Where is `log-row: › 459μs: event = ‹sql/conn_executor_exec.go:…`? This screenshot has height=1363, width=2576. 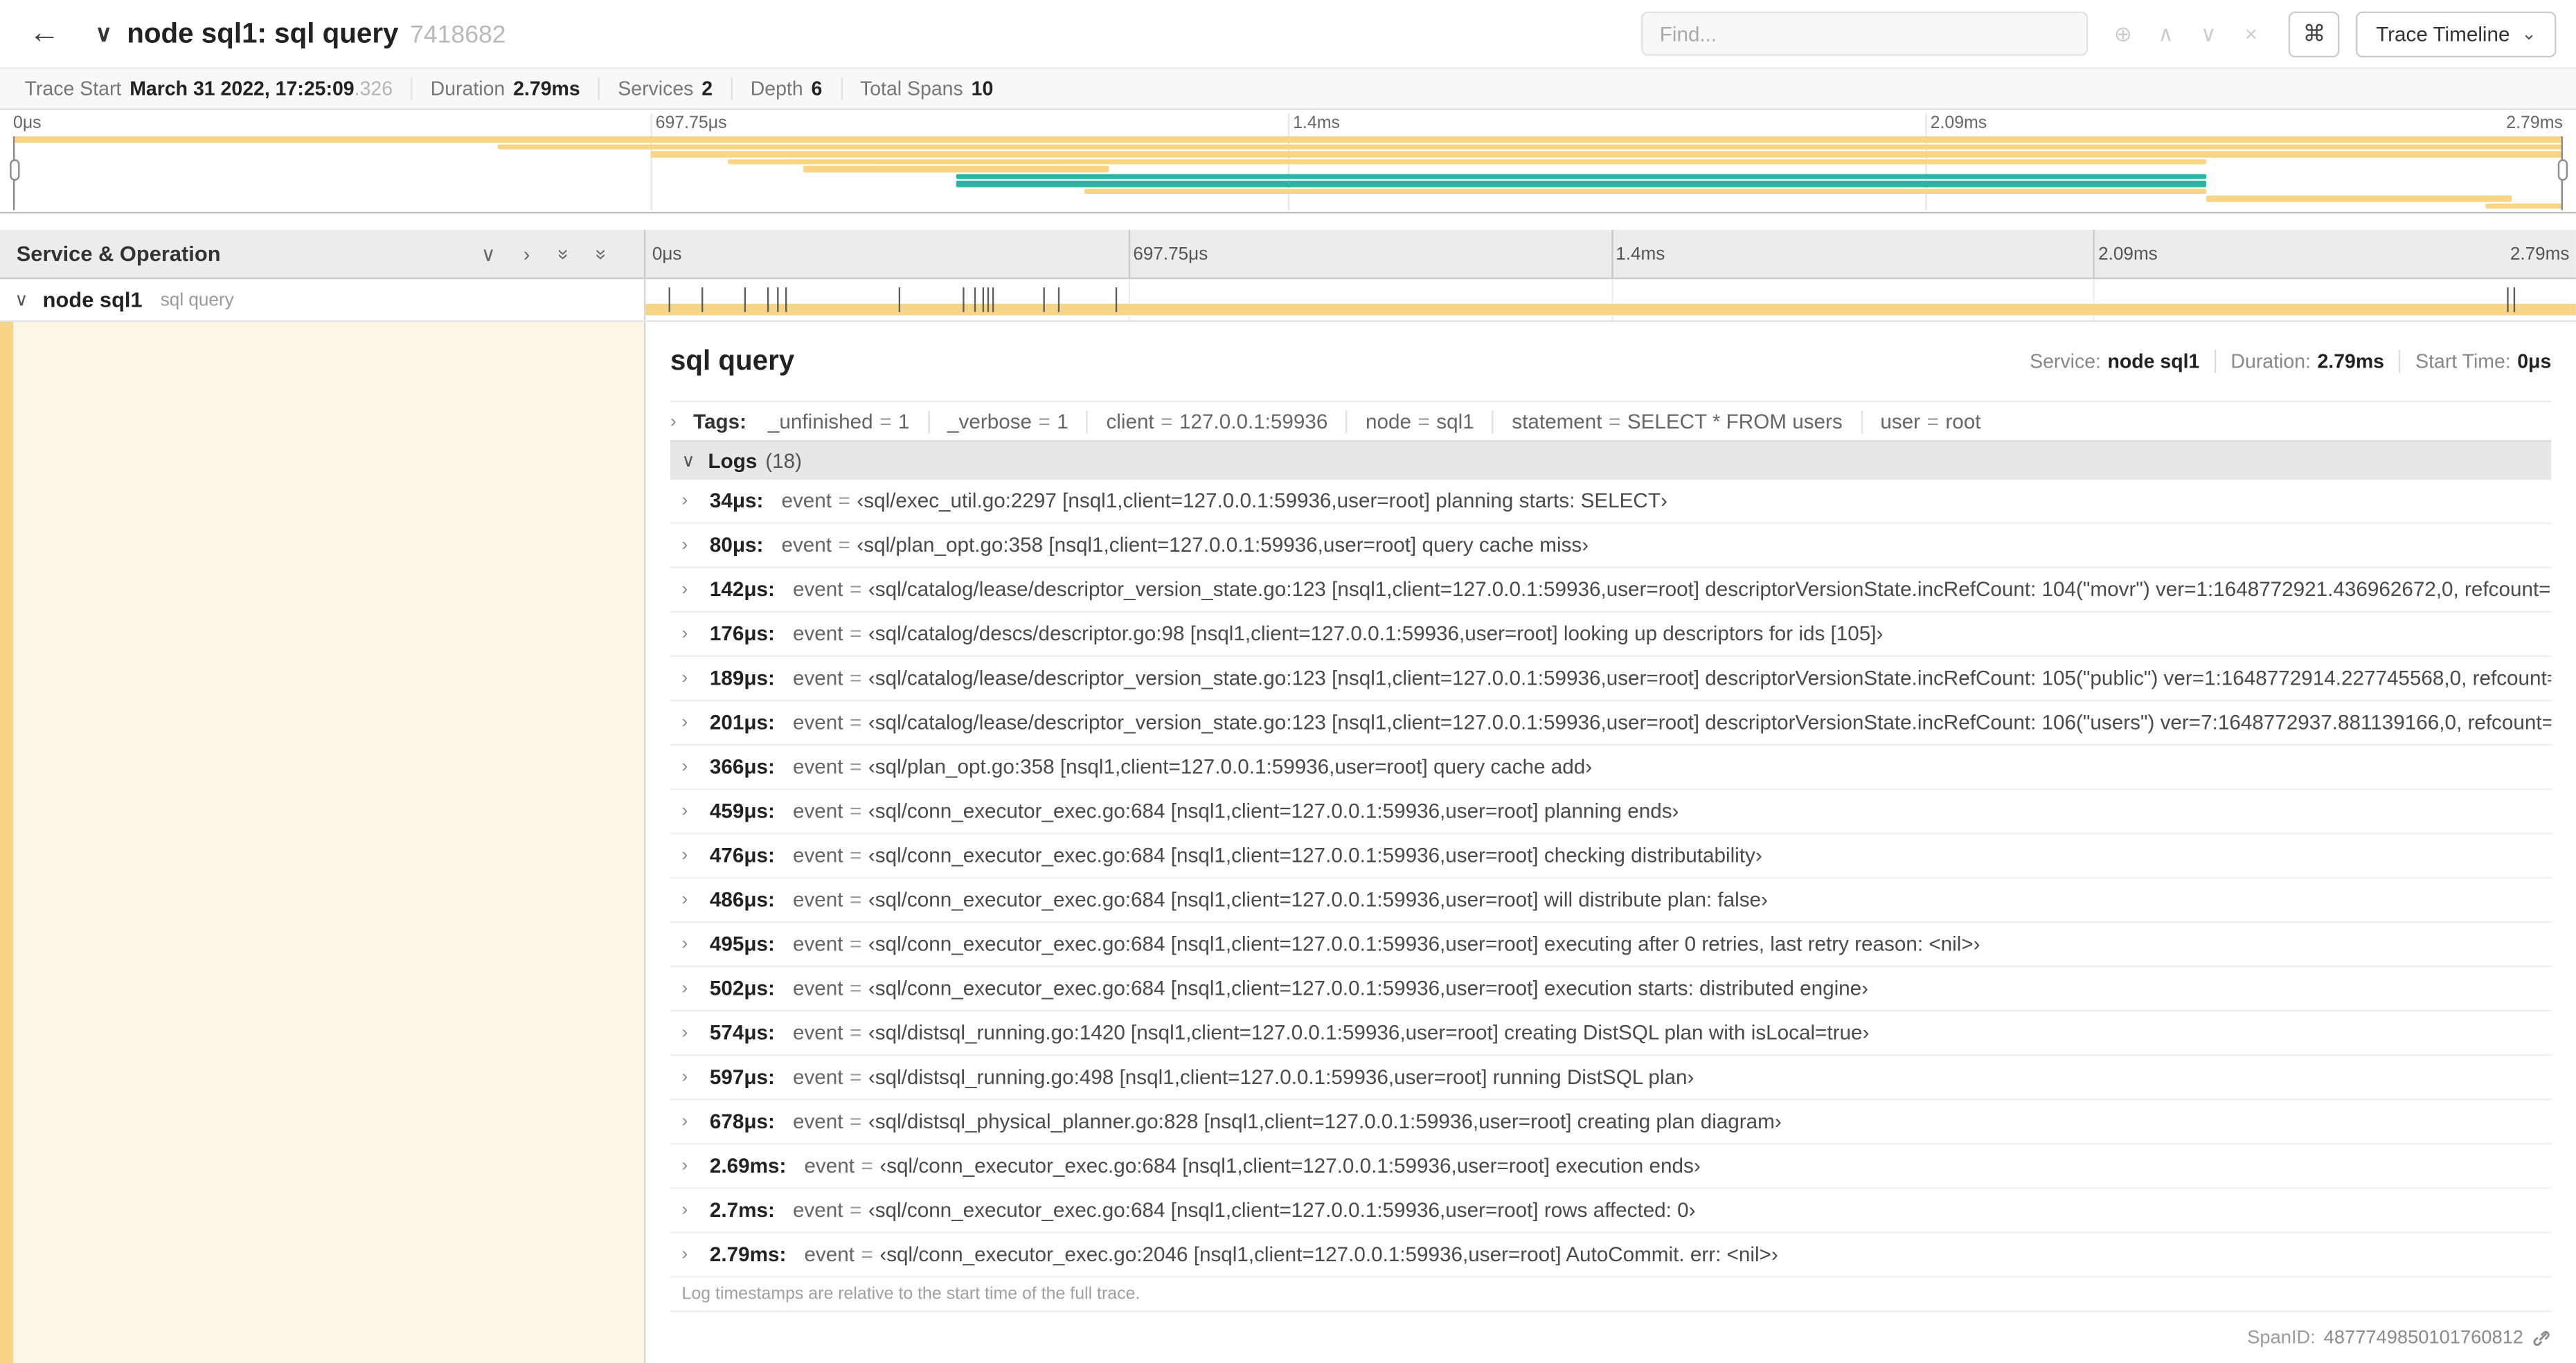 log-row: › 459μs: event = ‹sql/conn_executor_exec.go:… is located at coordinates (1611, 812).